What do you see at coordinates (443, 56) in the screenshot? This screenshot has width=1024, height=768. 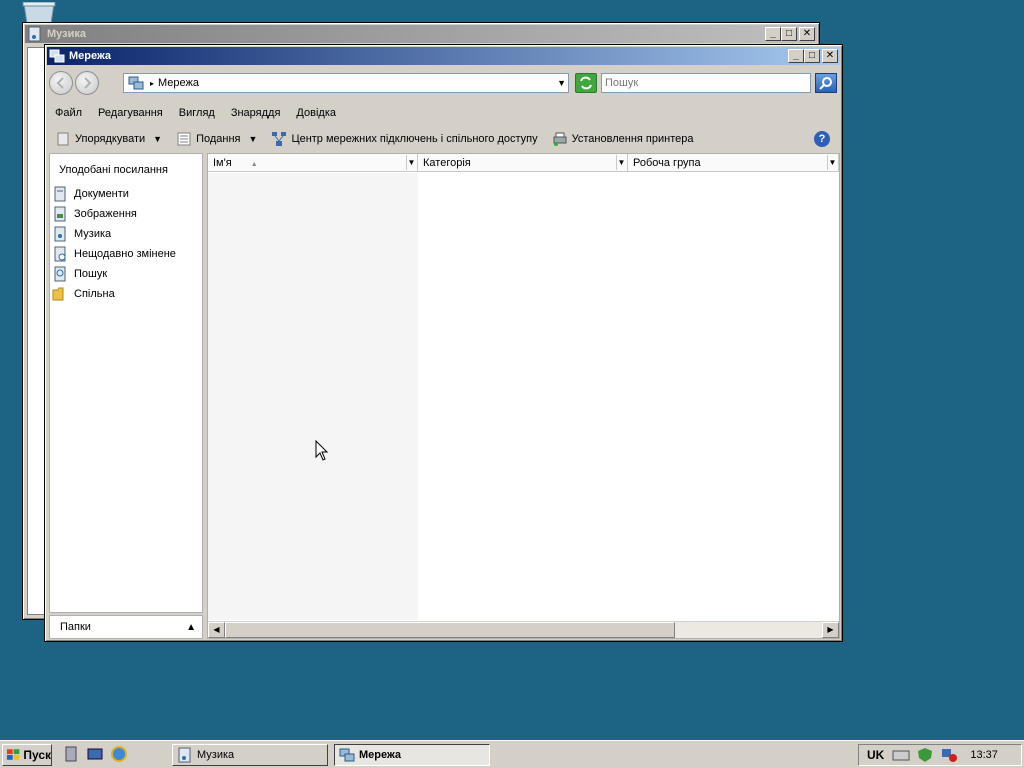 I see `network-titlebar: Мережа _ □ ✕` at bounding box center [443, 56].